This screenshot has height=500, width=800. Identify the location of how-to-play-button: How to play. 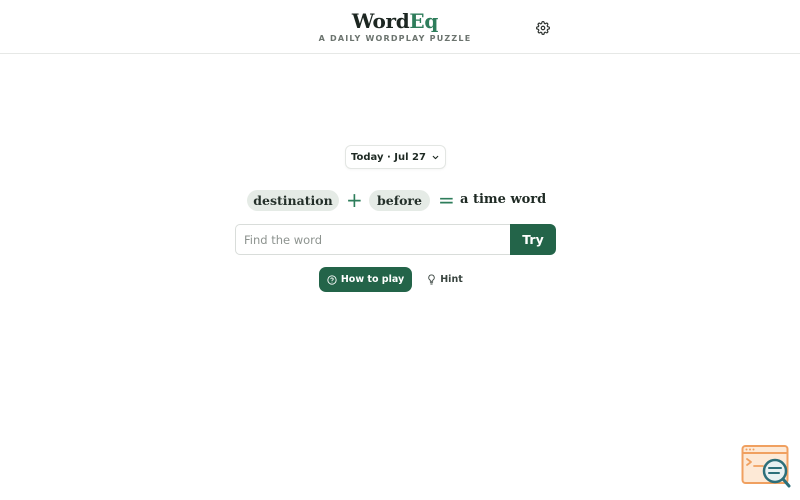
(365, 279).